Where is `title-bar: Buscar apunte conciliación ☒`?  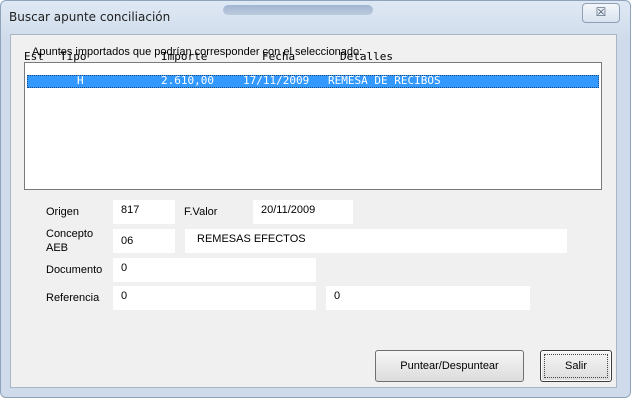
title-bar: Buscar apunte conciliación ☒ is located at coordinates (315, 18).